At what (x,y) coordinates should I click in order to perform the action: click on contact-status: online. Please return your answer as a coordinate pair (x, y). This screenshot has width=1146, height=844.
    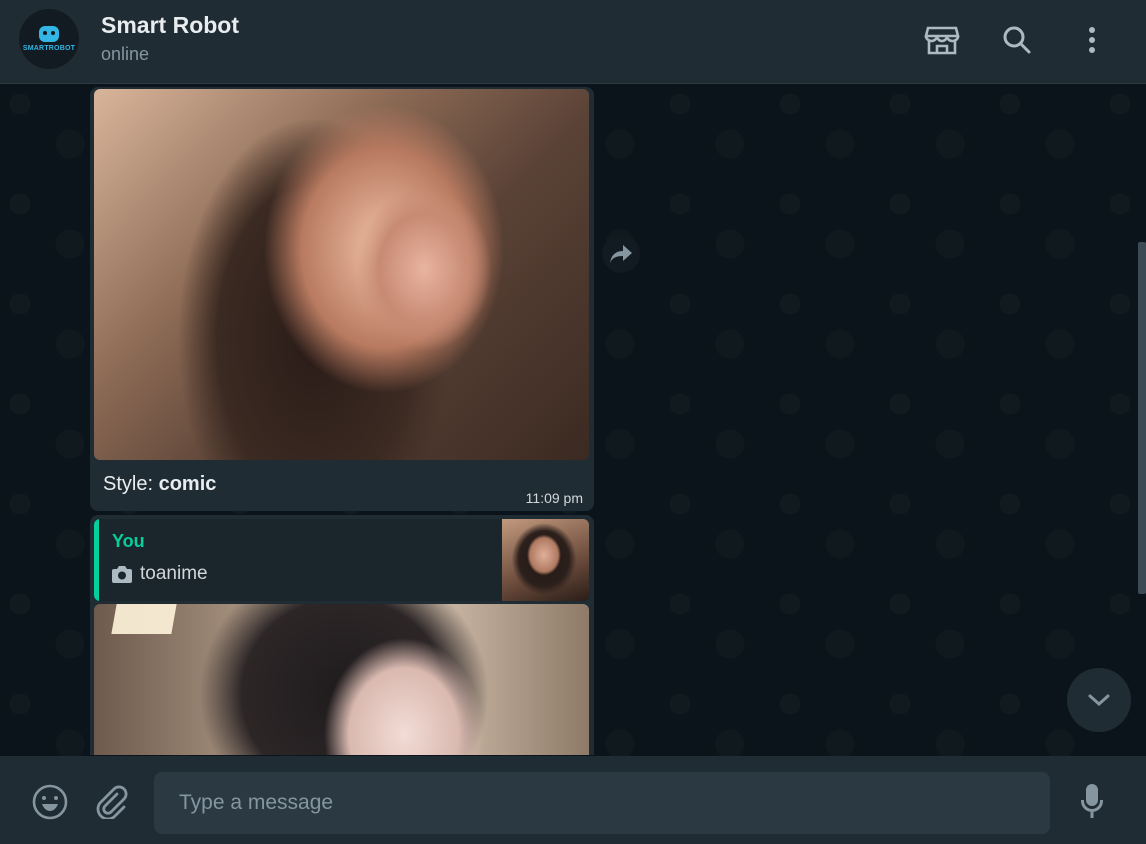
    Looking at the image, I should click on (125, 54).